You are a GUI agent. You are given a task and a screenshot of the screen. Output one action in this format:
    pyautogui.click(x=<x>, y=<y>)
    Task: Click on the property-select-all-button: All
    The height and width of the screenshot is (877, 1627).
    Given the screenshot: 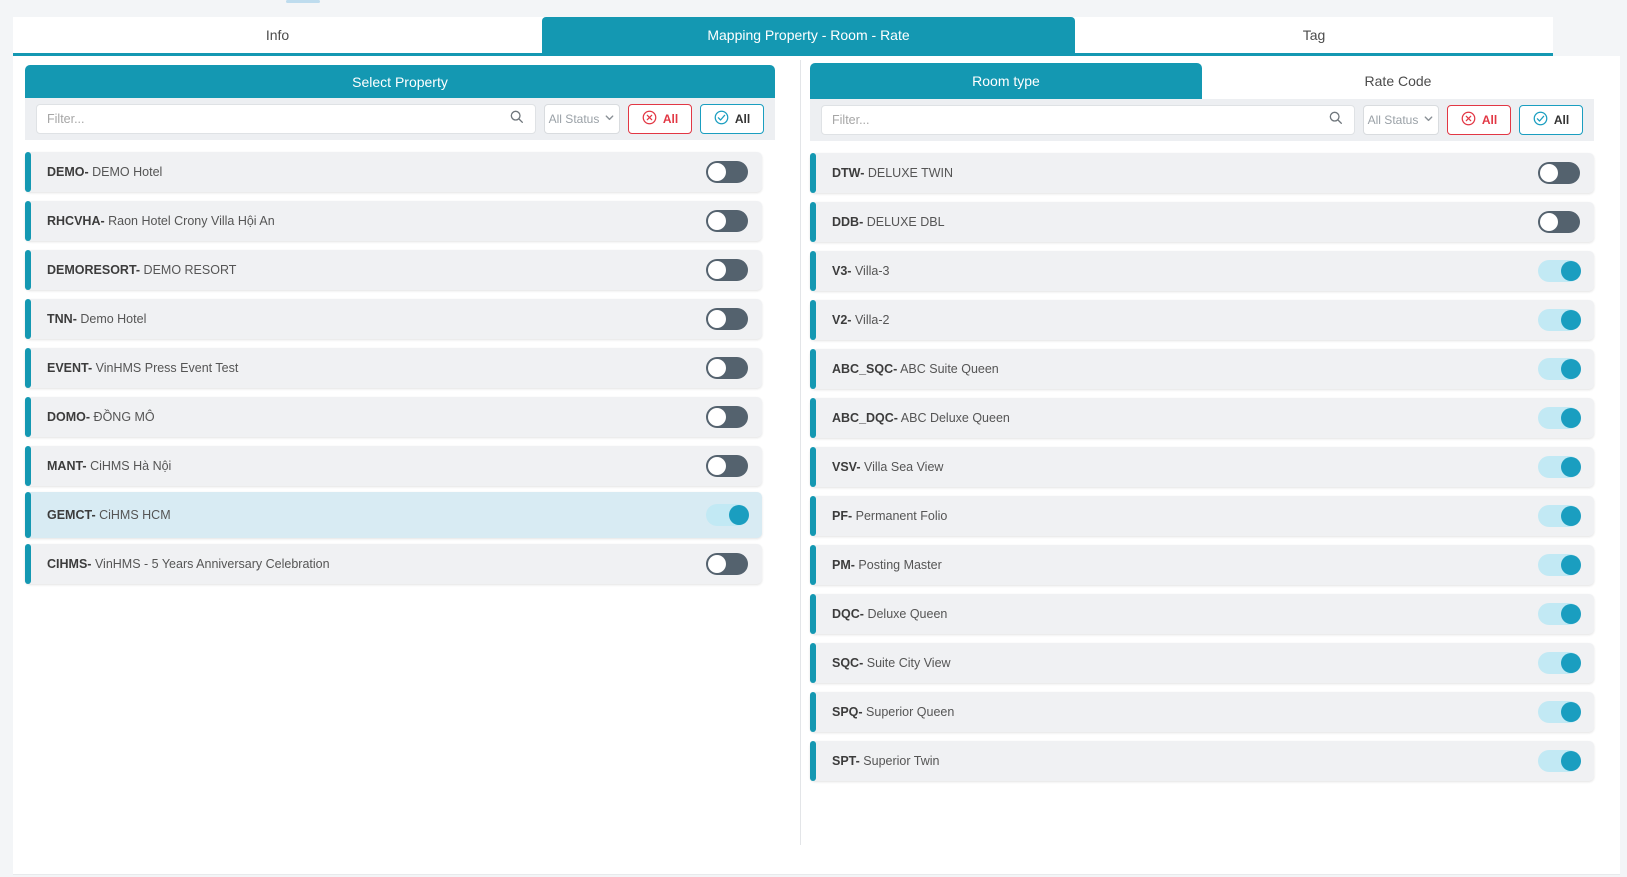 What is the action you would take?
    pyautogui.click(x=732, y=119)
    